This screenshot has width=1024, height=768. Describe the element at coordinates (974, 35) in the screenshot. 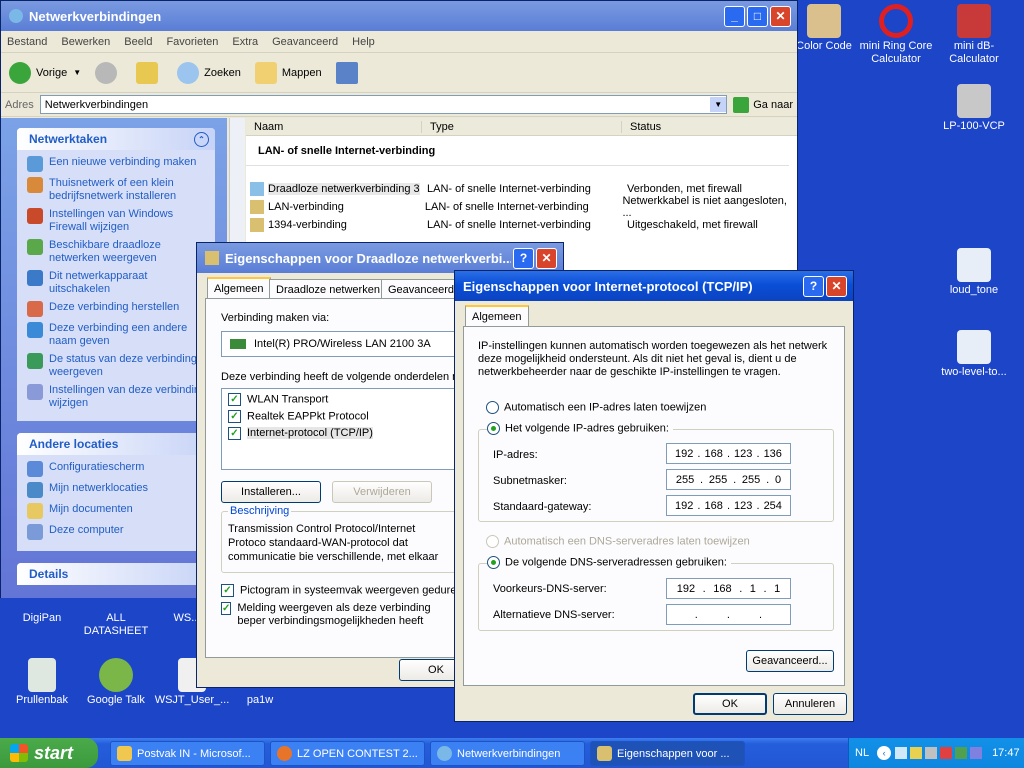

I see `desktop-icon-db-calc: mini dB-Calculator` at that location.